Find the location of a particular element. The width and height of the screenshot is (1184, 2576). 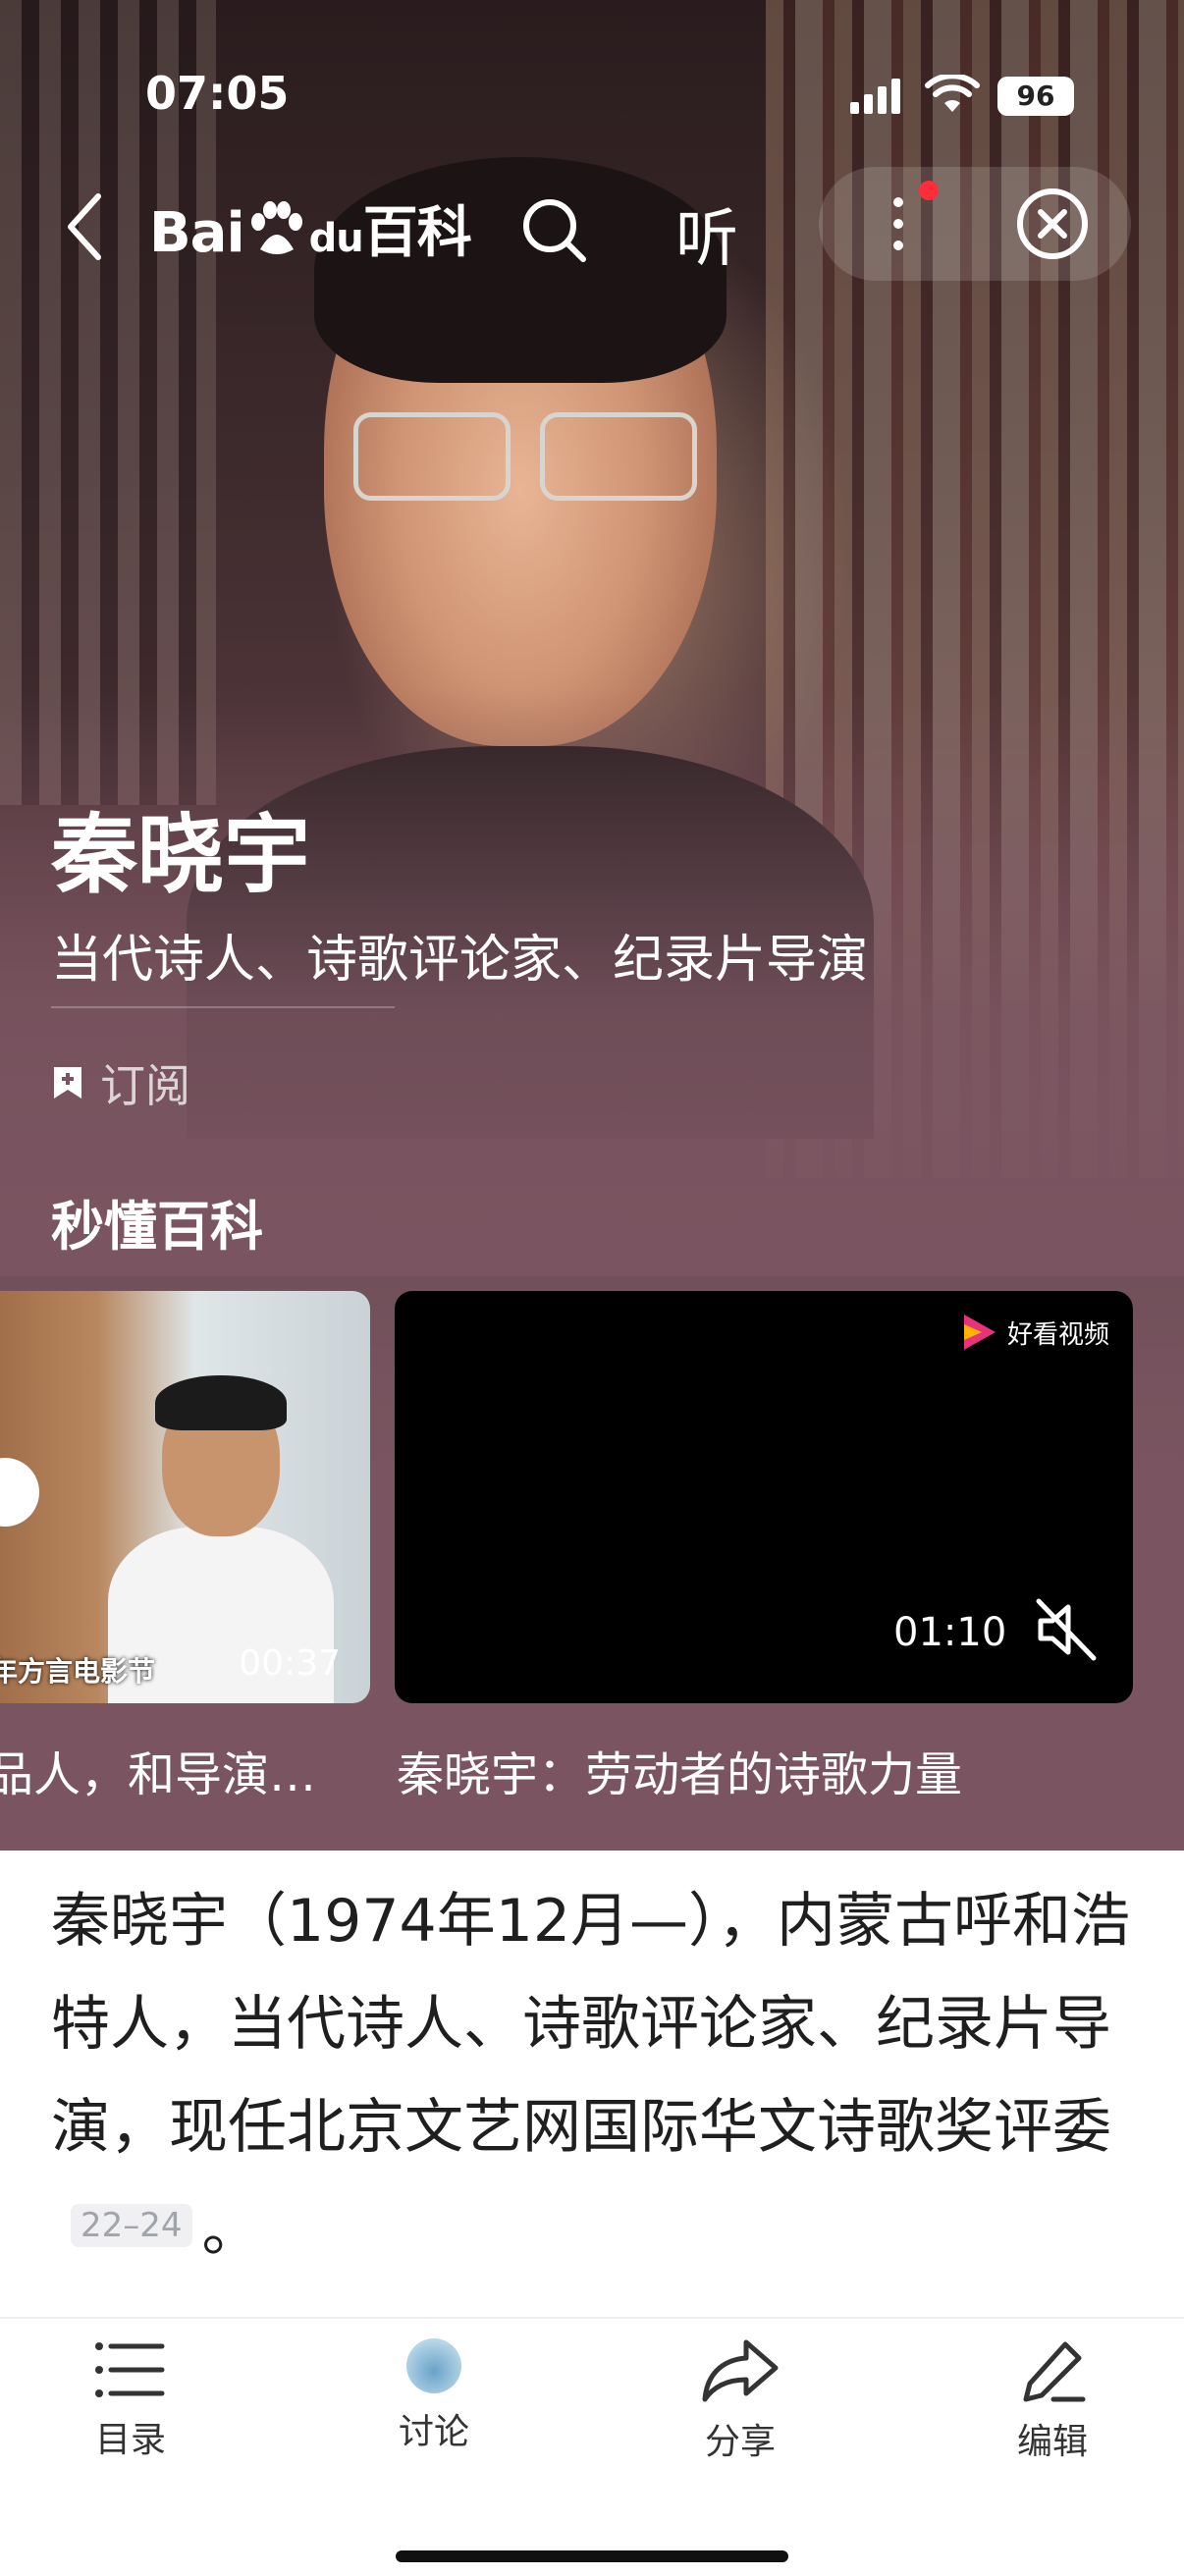

video-overlay-caption: 年方言电影节 is located at coordinates (78, 1671).